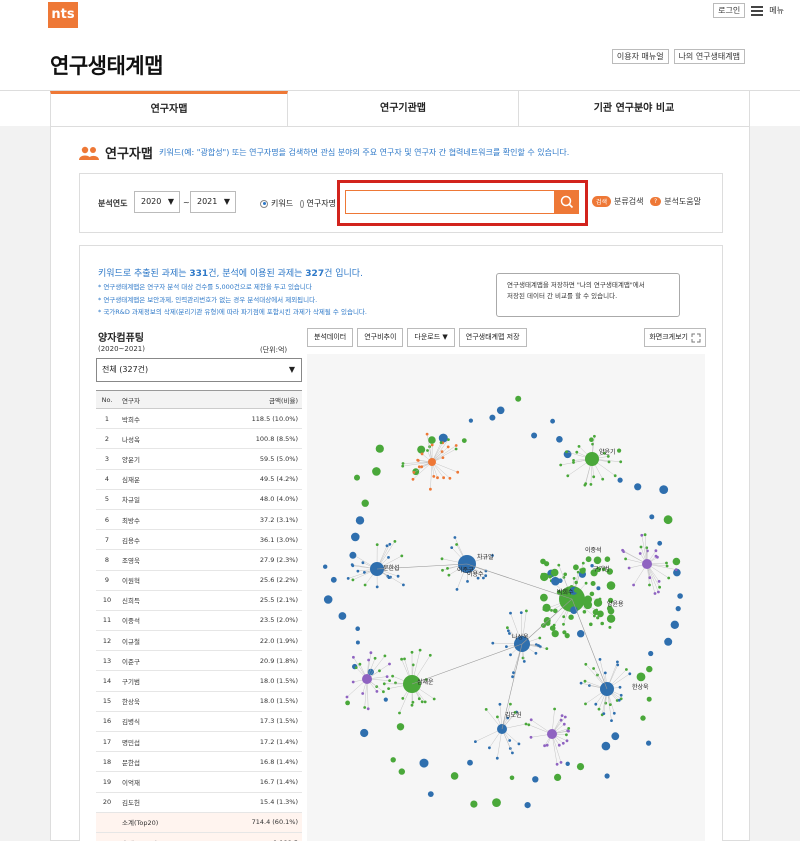 Image resolution: width=800 pixels, height=841 pixels. I want to click on researcher-name: 한상욱, so click(160, 701).